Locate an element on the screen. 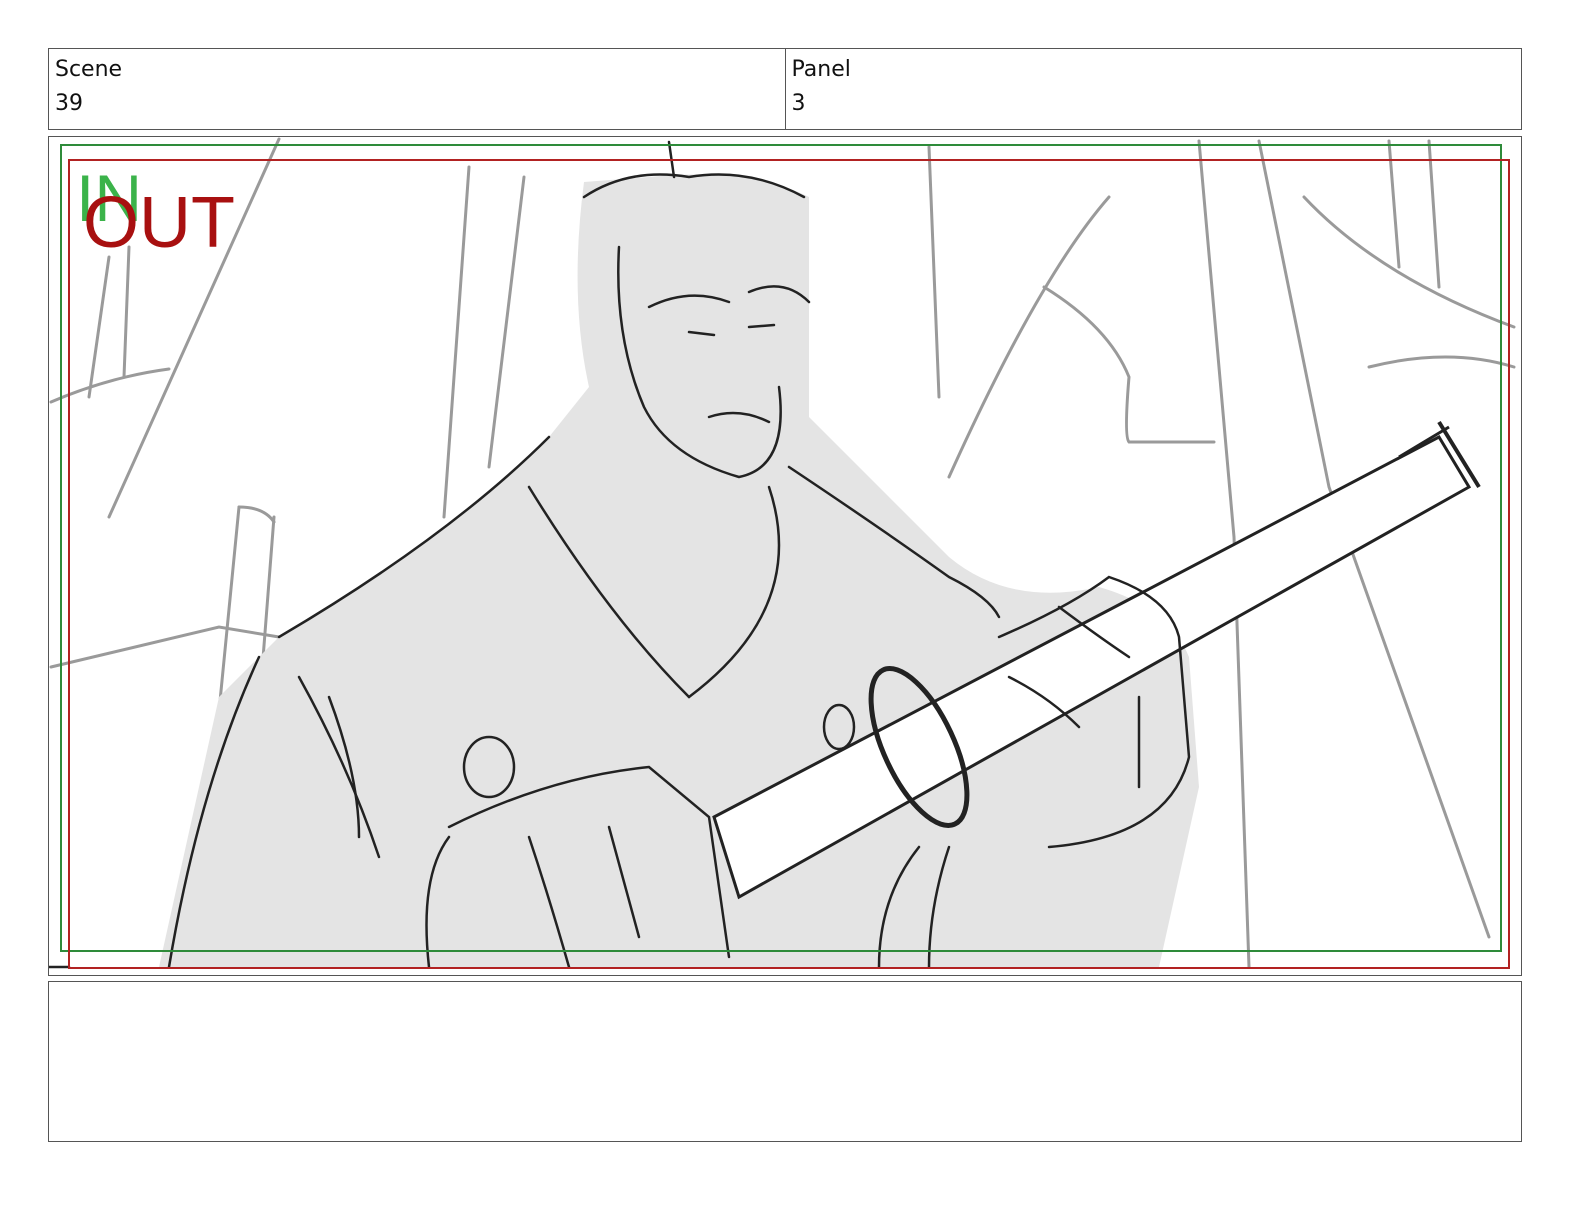 Image resolution: width=1584 pixels, height=1224 pixels. scene-cell: Scene 39 is located at coordinates (417, 89).